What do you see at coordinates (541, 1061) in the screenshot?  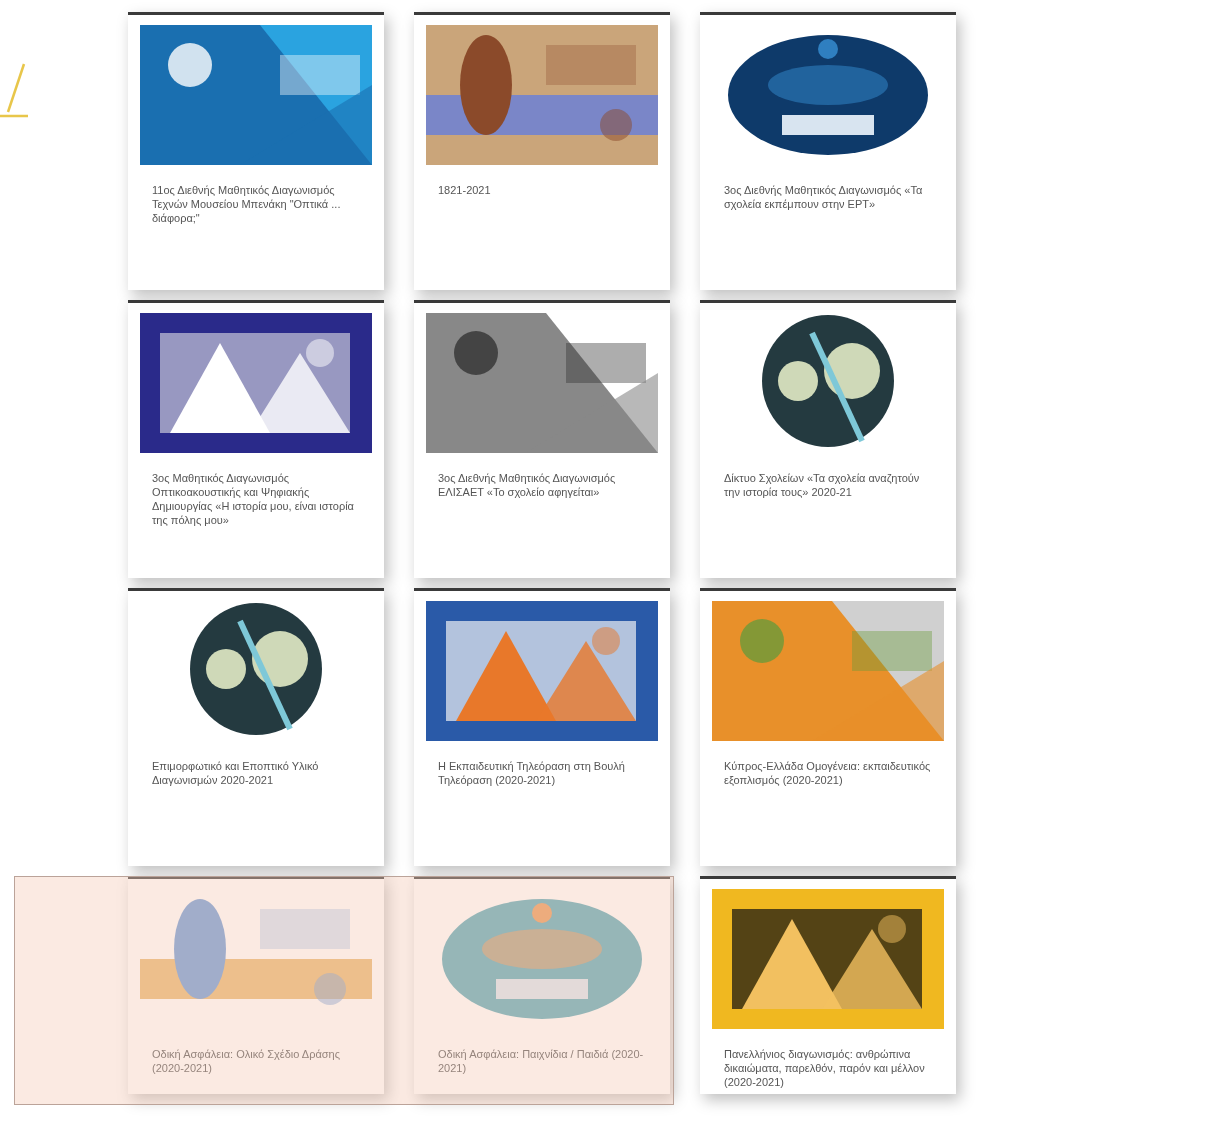 I see `card-caption: Οδική Ασφάλεια: Παιχνίδια / Παιδιά (2020-2021)` at bounding box center [541, 1061].